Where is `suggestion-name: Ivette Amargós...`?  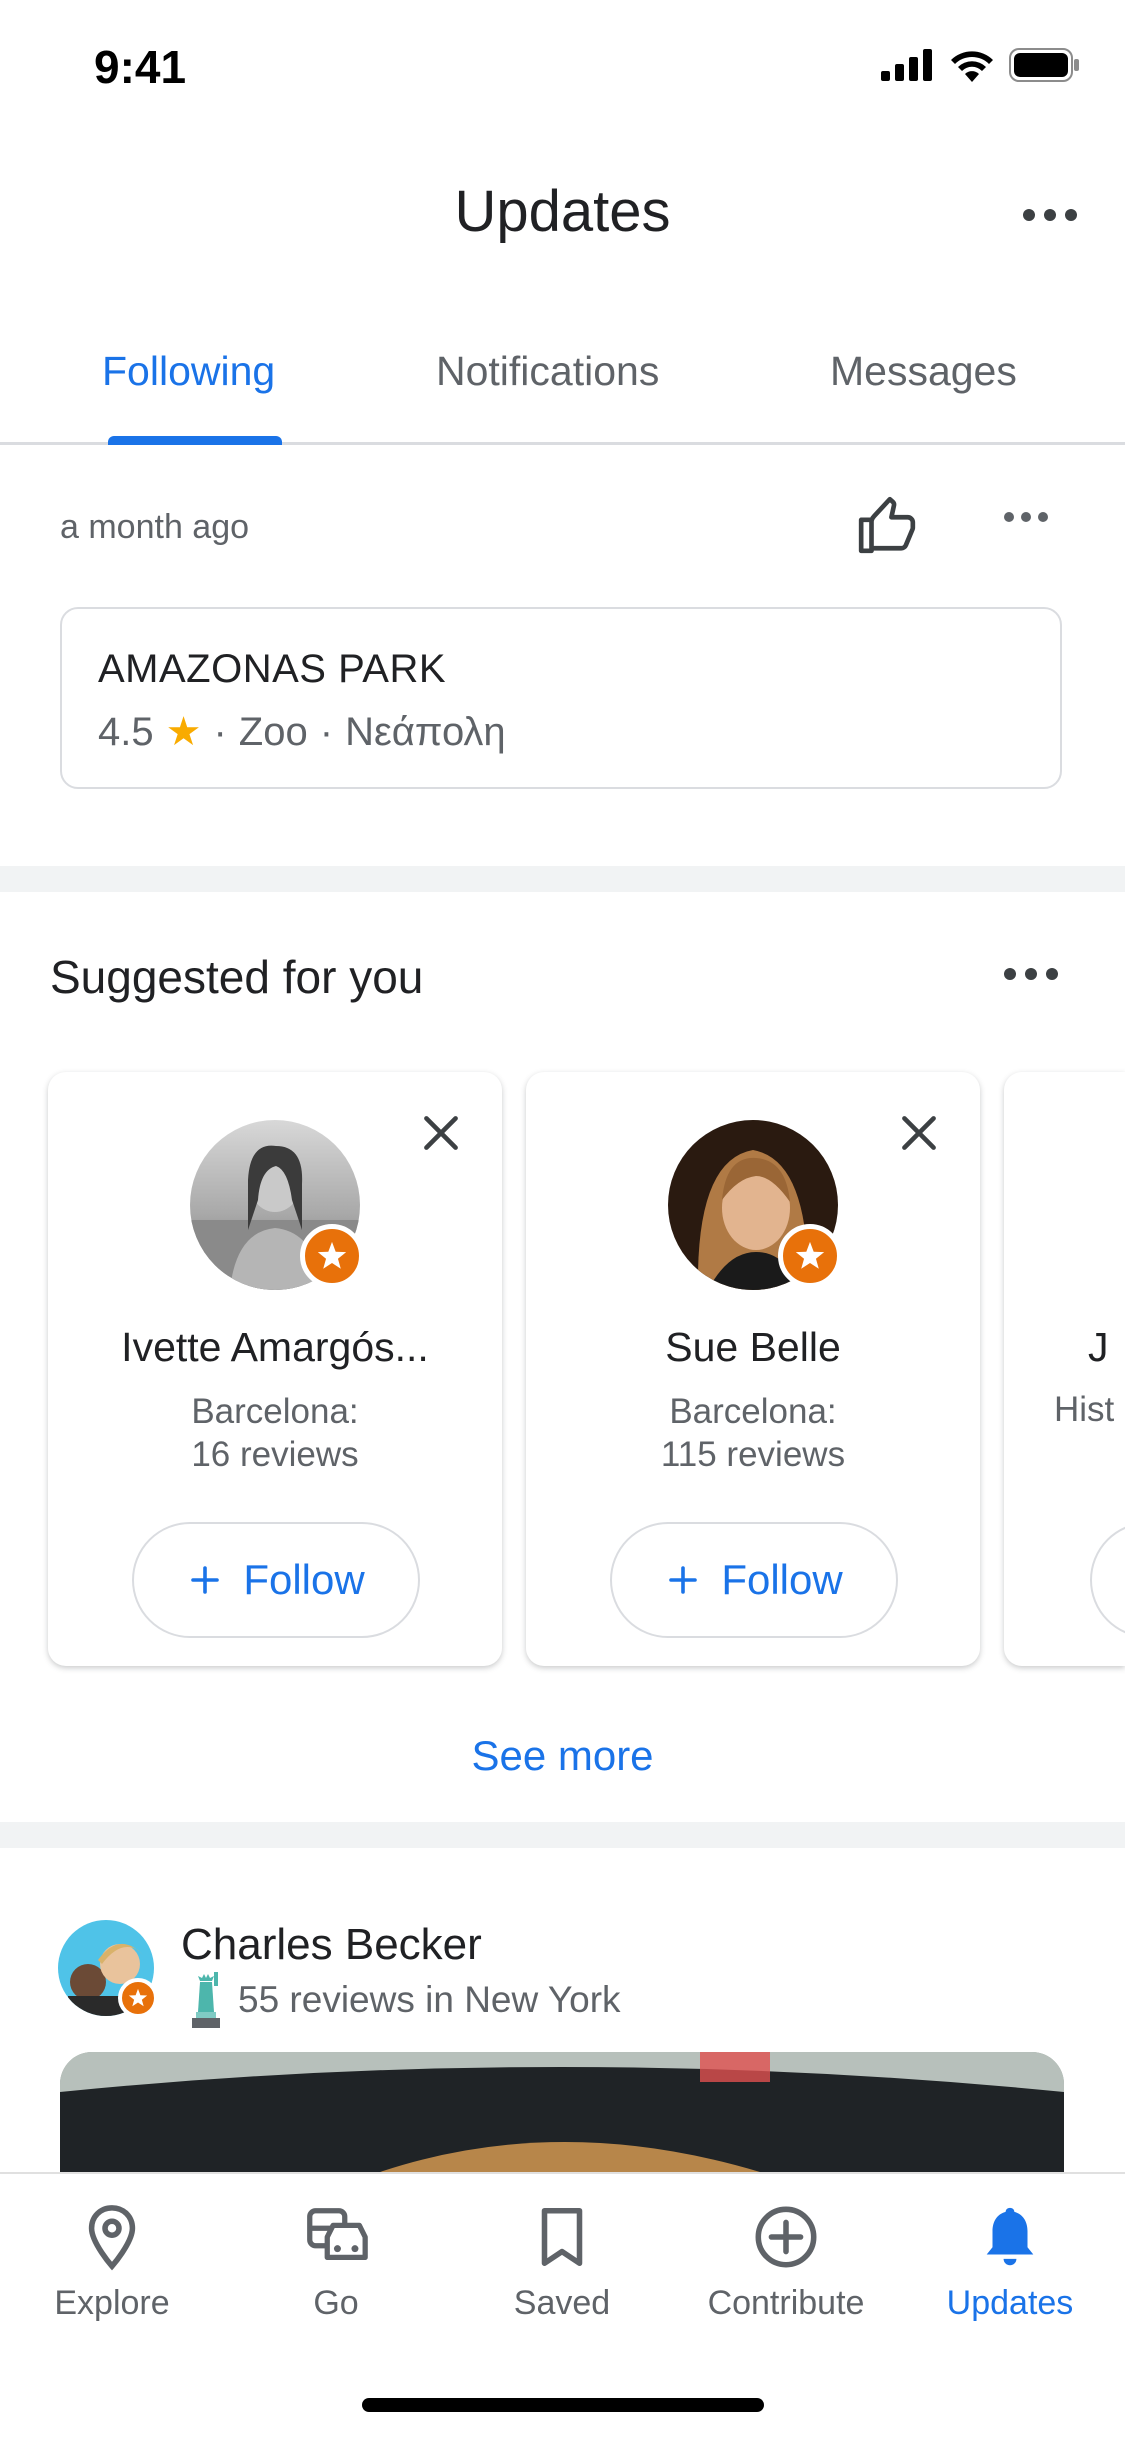 suggestion-name: Ivette Amargós... is located at coordinates (275, 1347).